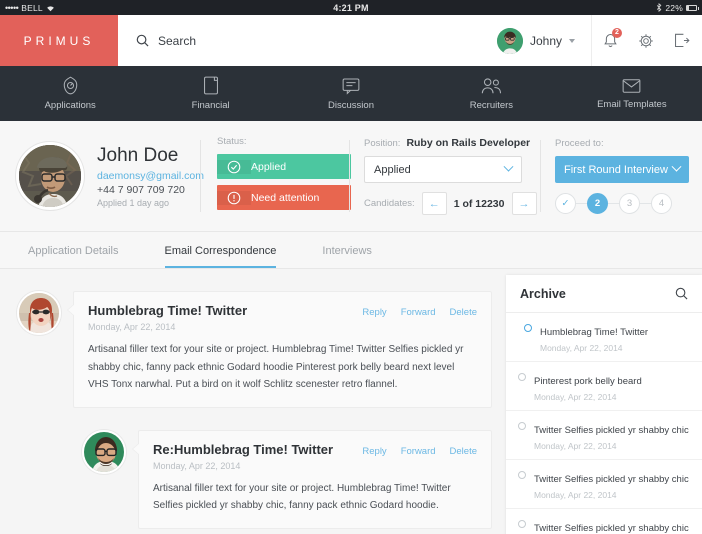 This screenshot has width=702, height=534. I want to click on nav-label: Email Templates, so click(632, 104).